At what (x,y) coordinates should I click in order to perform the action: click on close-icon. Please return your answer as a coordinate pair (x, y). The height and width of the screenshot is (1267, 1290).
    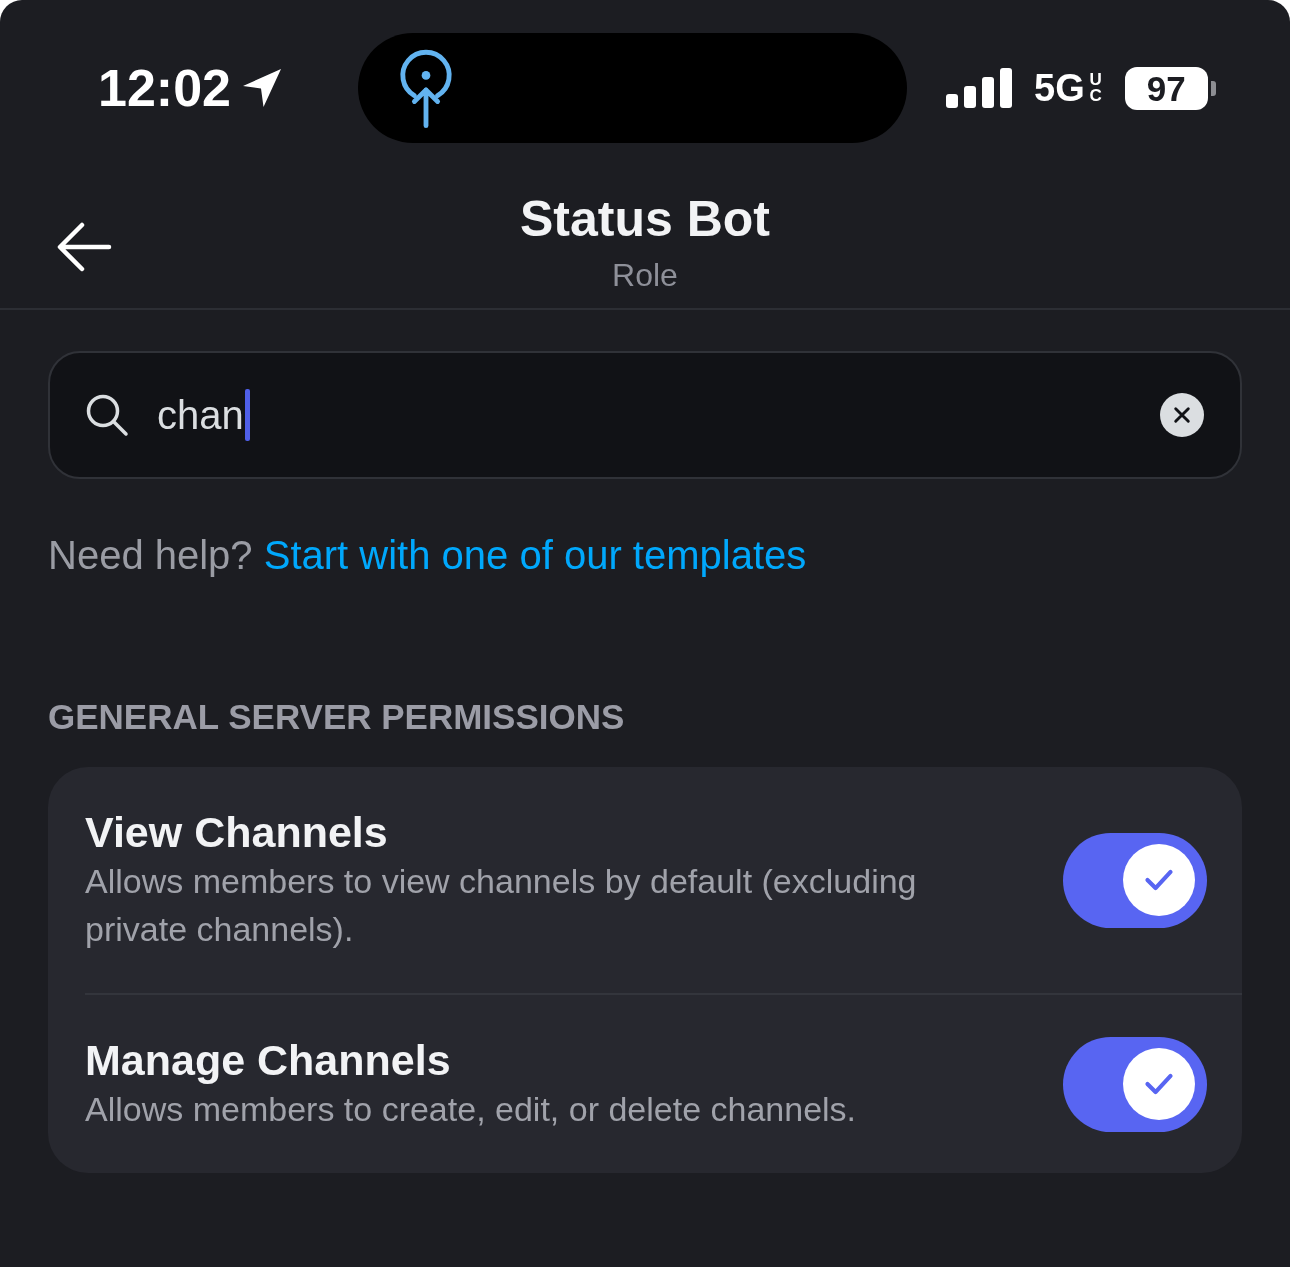
    Looking at the image, I should click on (1182, 415).